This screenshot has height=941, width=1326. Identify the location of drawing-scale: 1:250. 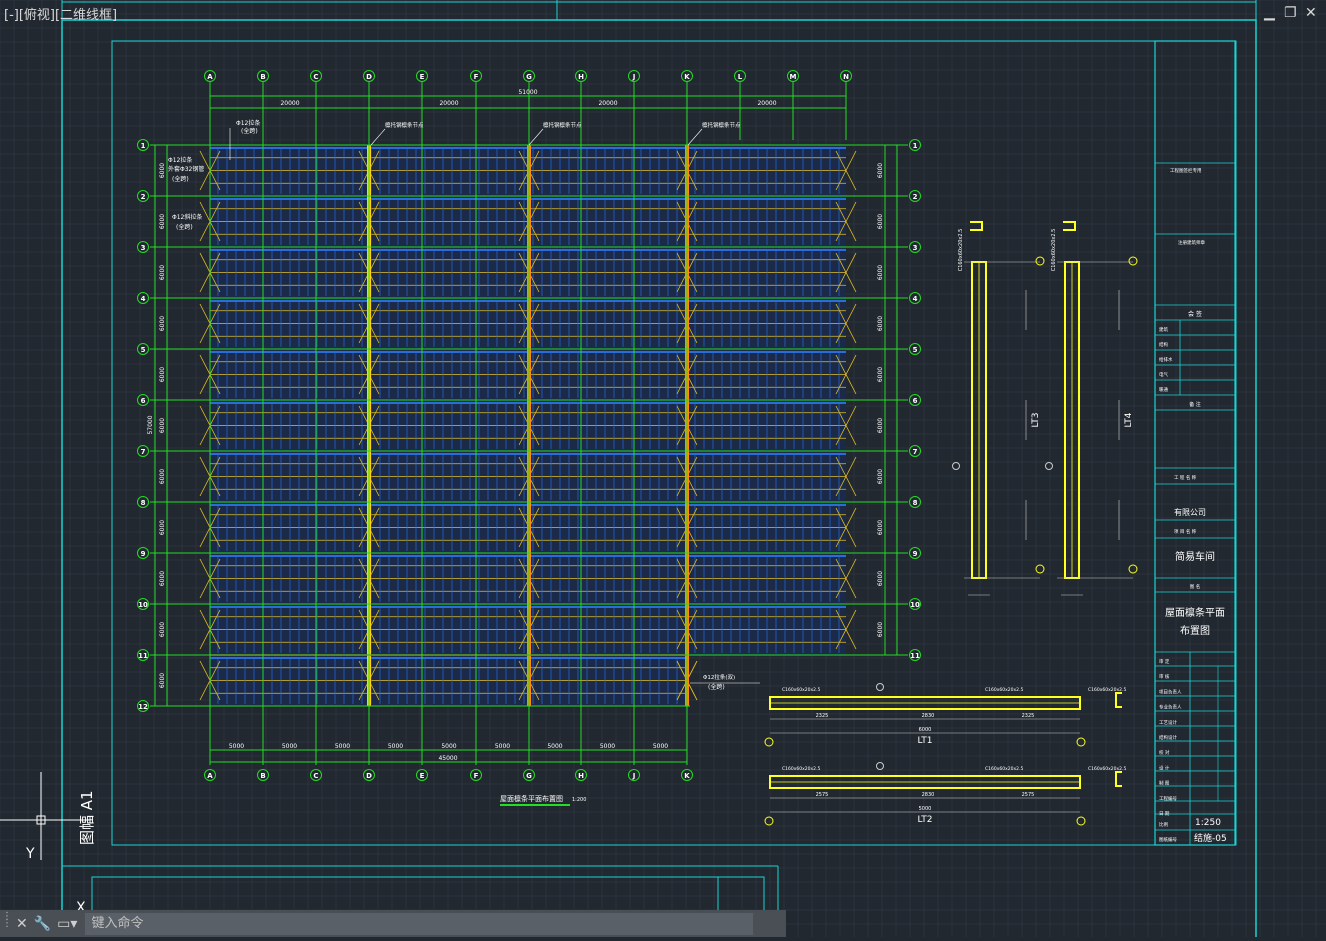
(1208, 823).